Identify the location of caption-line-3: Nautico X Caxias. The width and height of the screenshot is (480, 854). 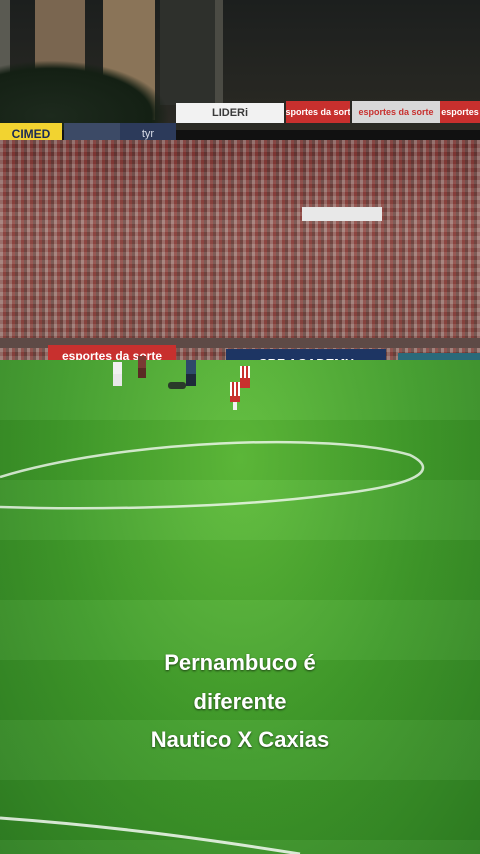
(240, 739).